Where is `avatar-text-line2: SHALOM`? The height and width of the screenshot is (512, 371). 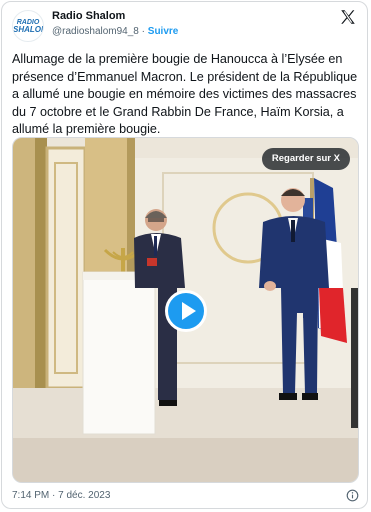 avatar-text-line2: SHALOM is located at coordinates (28, 29).